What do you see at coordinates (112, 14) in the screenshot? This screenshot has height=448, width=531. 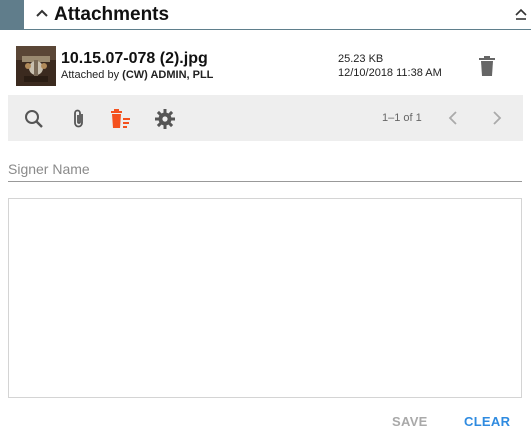 I see `section-title: Attachments` at bounding box center [112, 14].